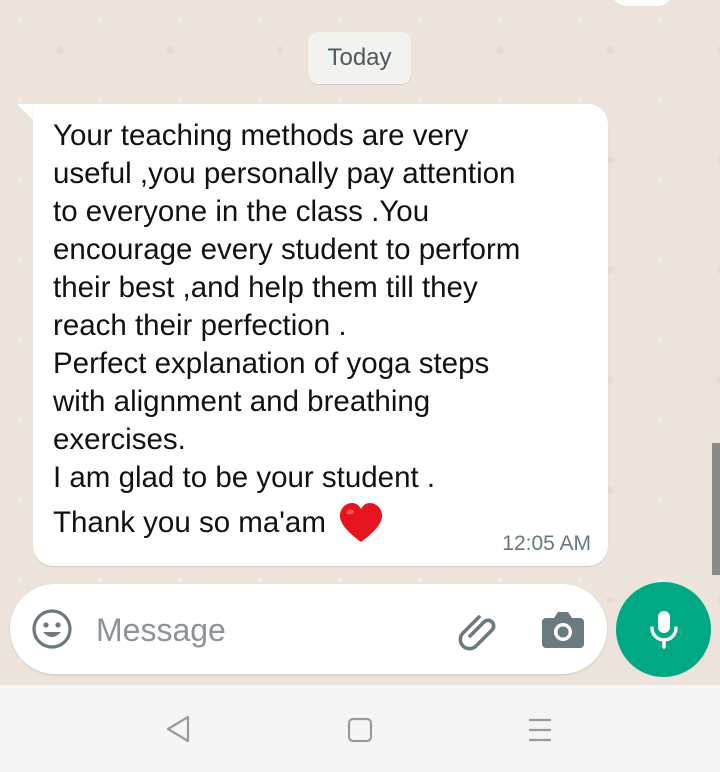 Image resolution: width=720 pixels, height=772 pixels. Describe the element at coordinates (189, 522) in the screenshot. I see `message-last-line-text: Thank you so ma'am` at that location.